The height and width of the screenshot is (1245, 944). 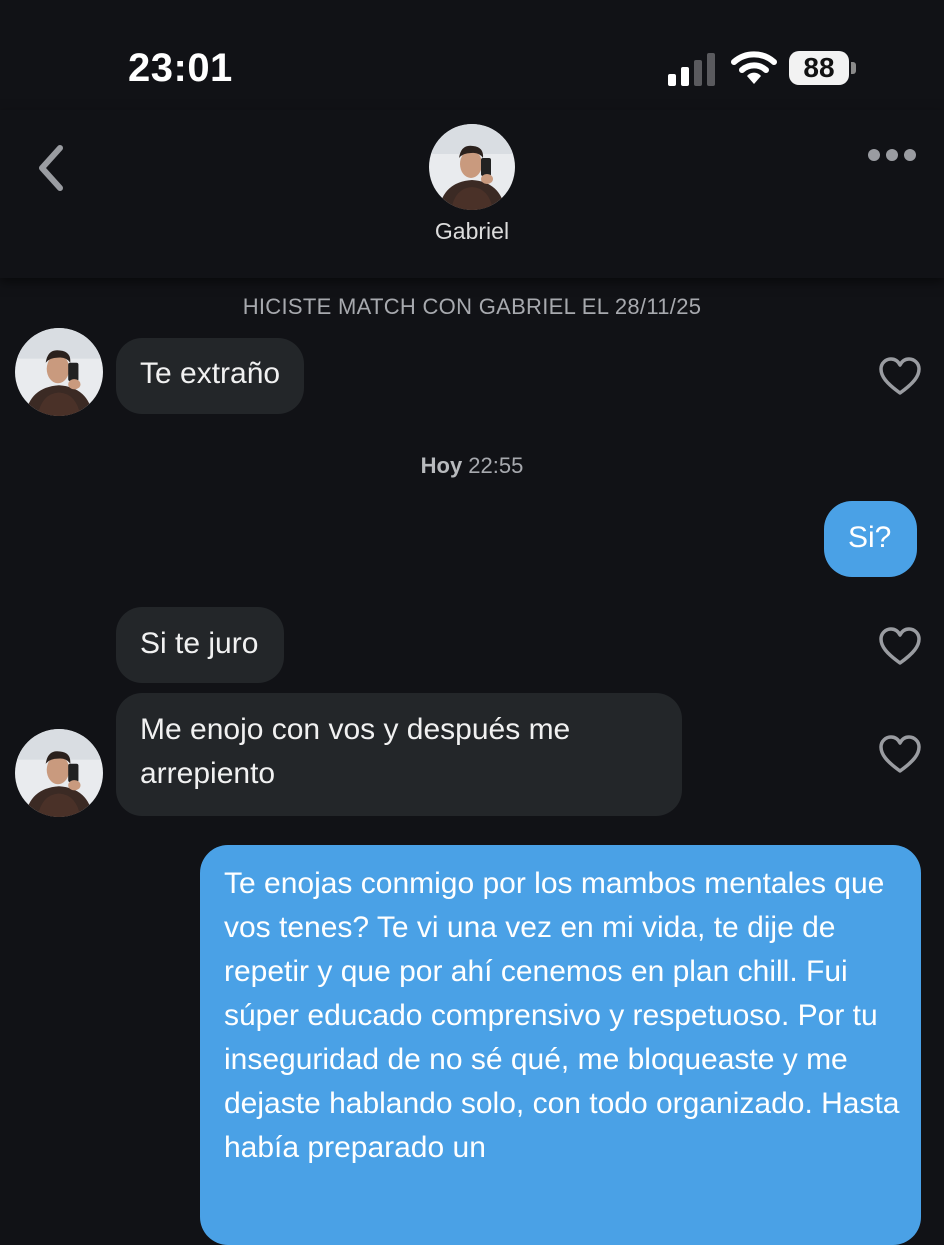 I want to click on timestamp-divider: Hoy 22:55, so click(x=472, y=466).